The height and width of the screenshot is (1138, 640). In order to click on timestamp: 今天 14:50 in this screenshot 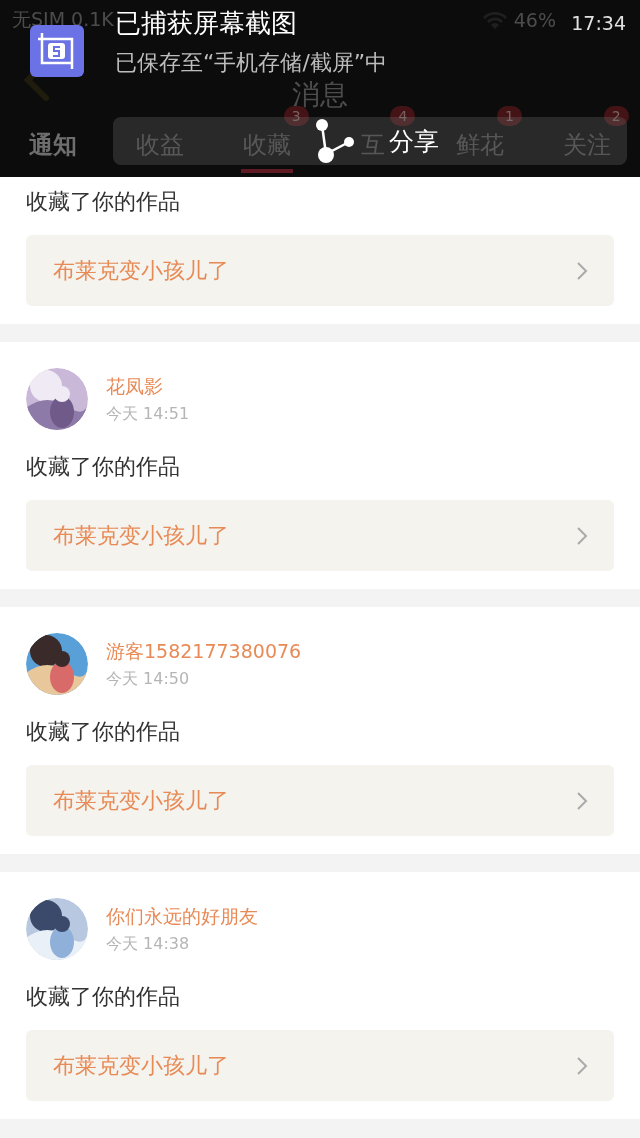, I will do `click(148, 679)`.